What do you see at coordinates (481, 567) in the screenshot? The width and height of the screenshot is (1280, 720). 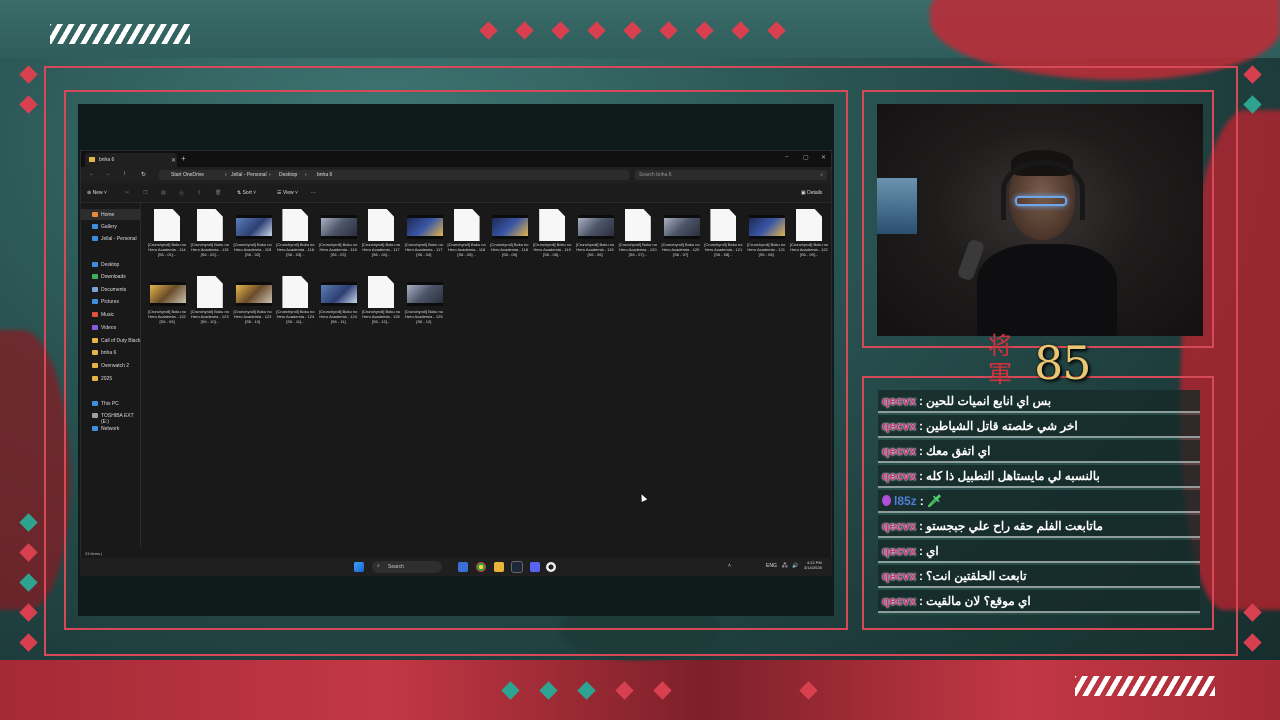 I see `chrome-icon` at bounding box center [481, 567].